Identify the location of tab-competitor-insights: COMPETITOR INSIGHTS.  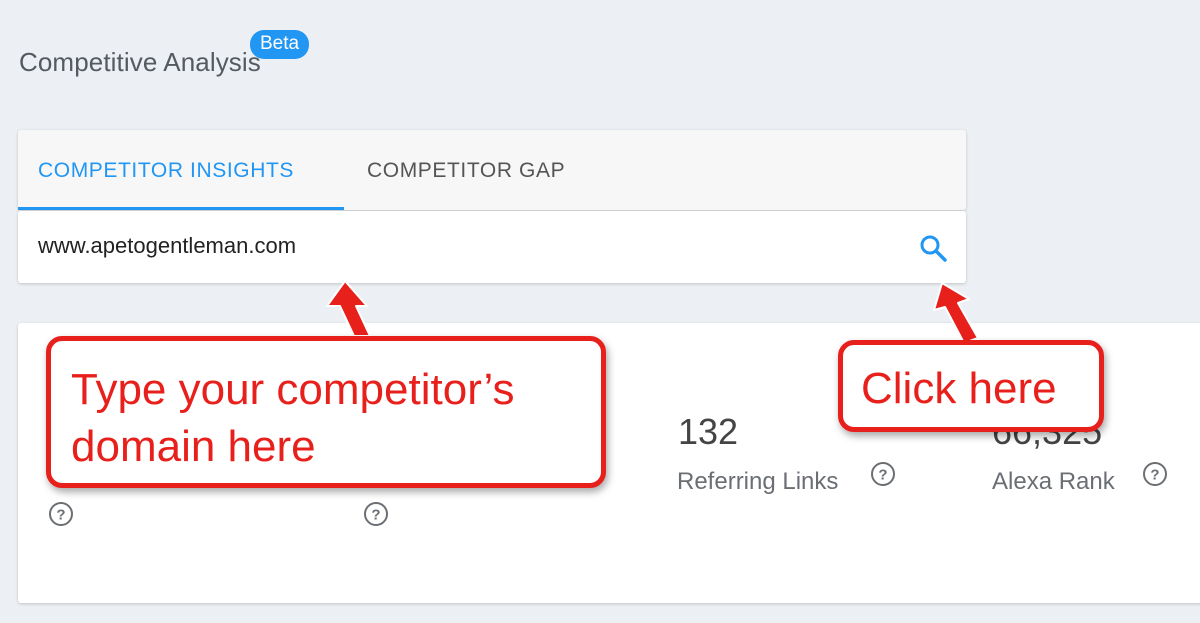
(166, 170).